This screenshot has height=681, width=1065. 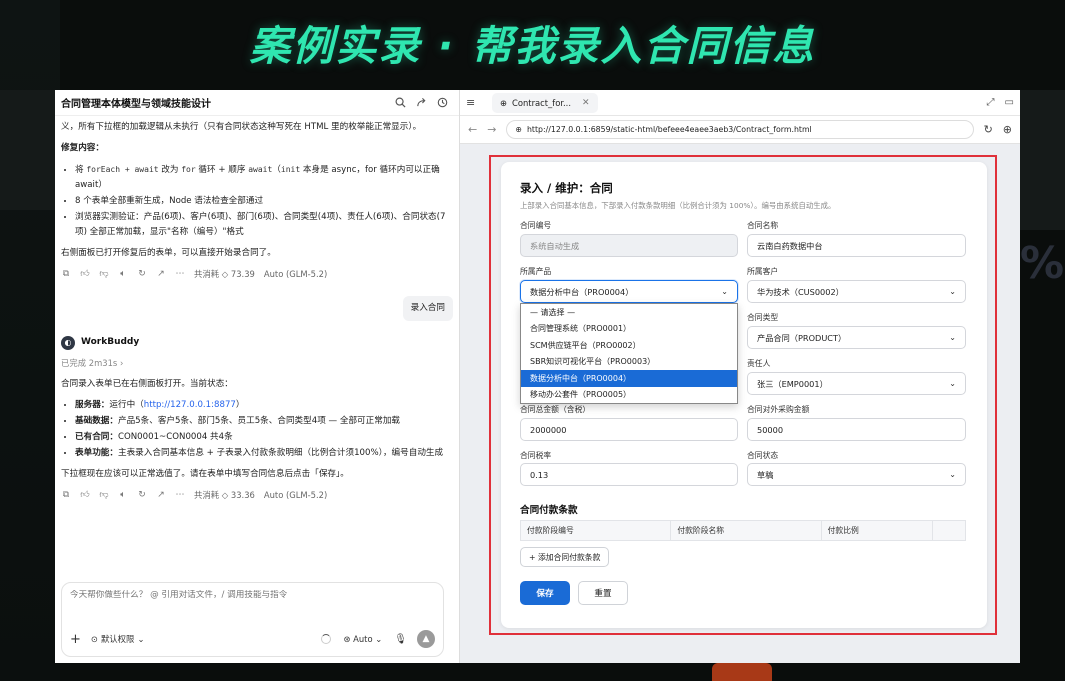 What do you see at coordinates (763, 455) in the screenshot?
I see `status-label: 合同状态` at bounding box center [763, 455].